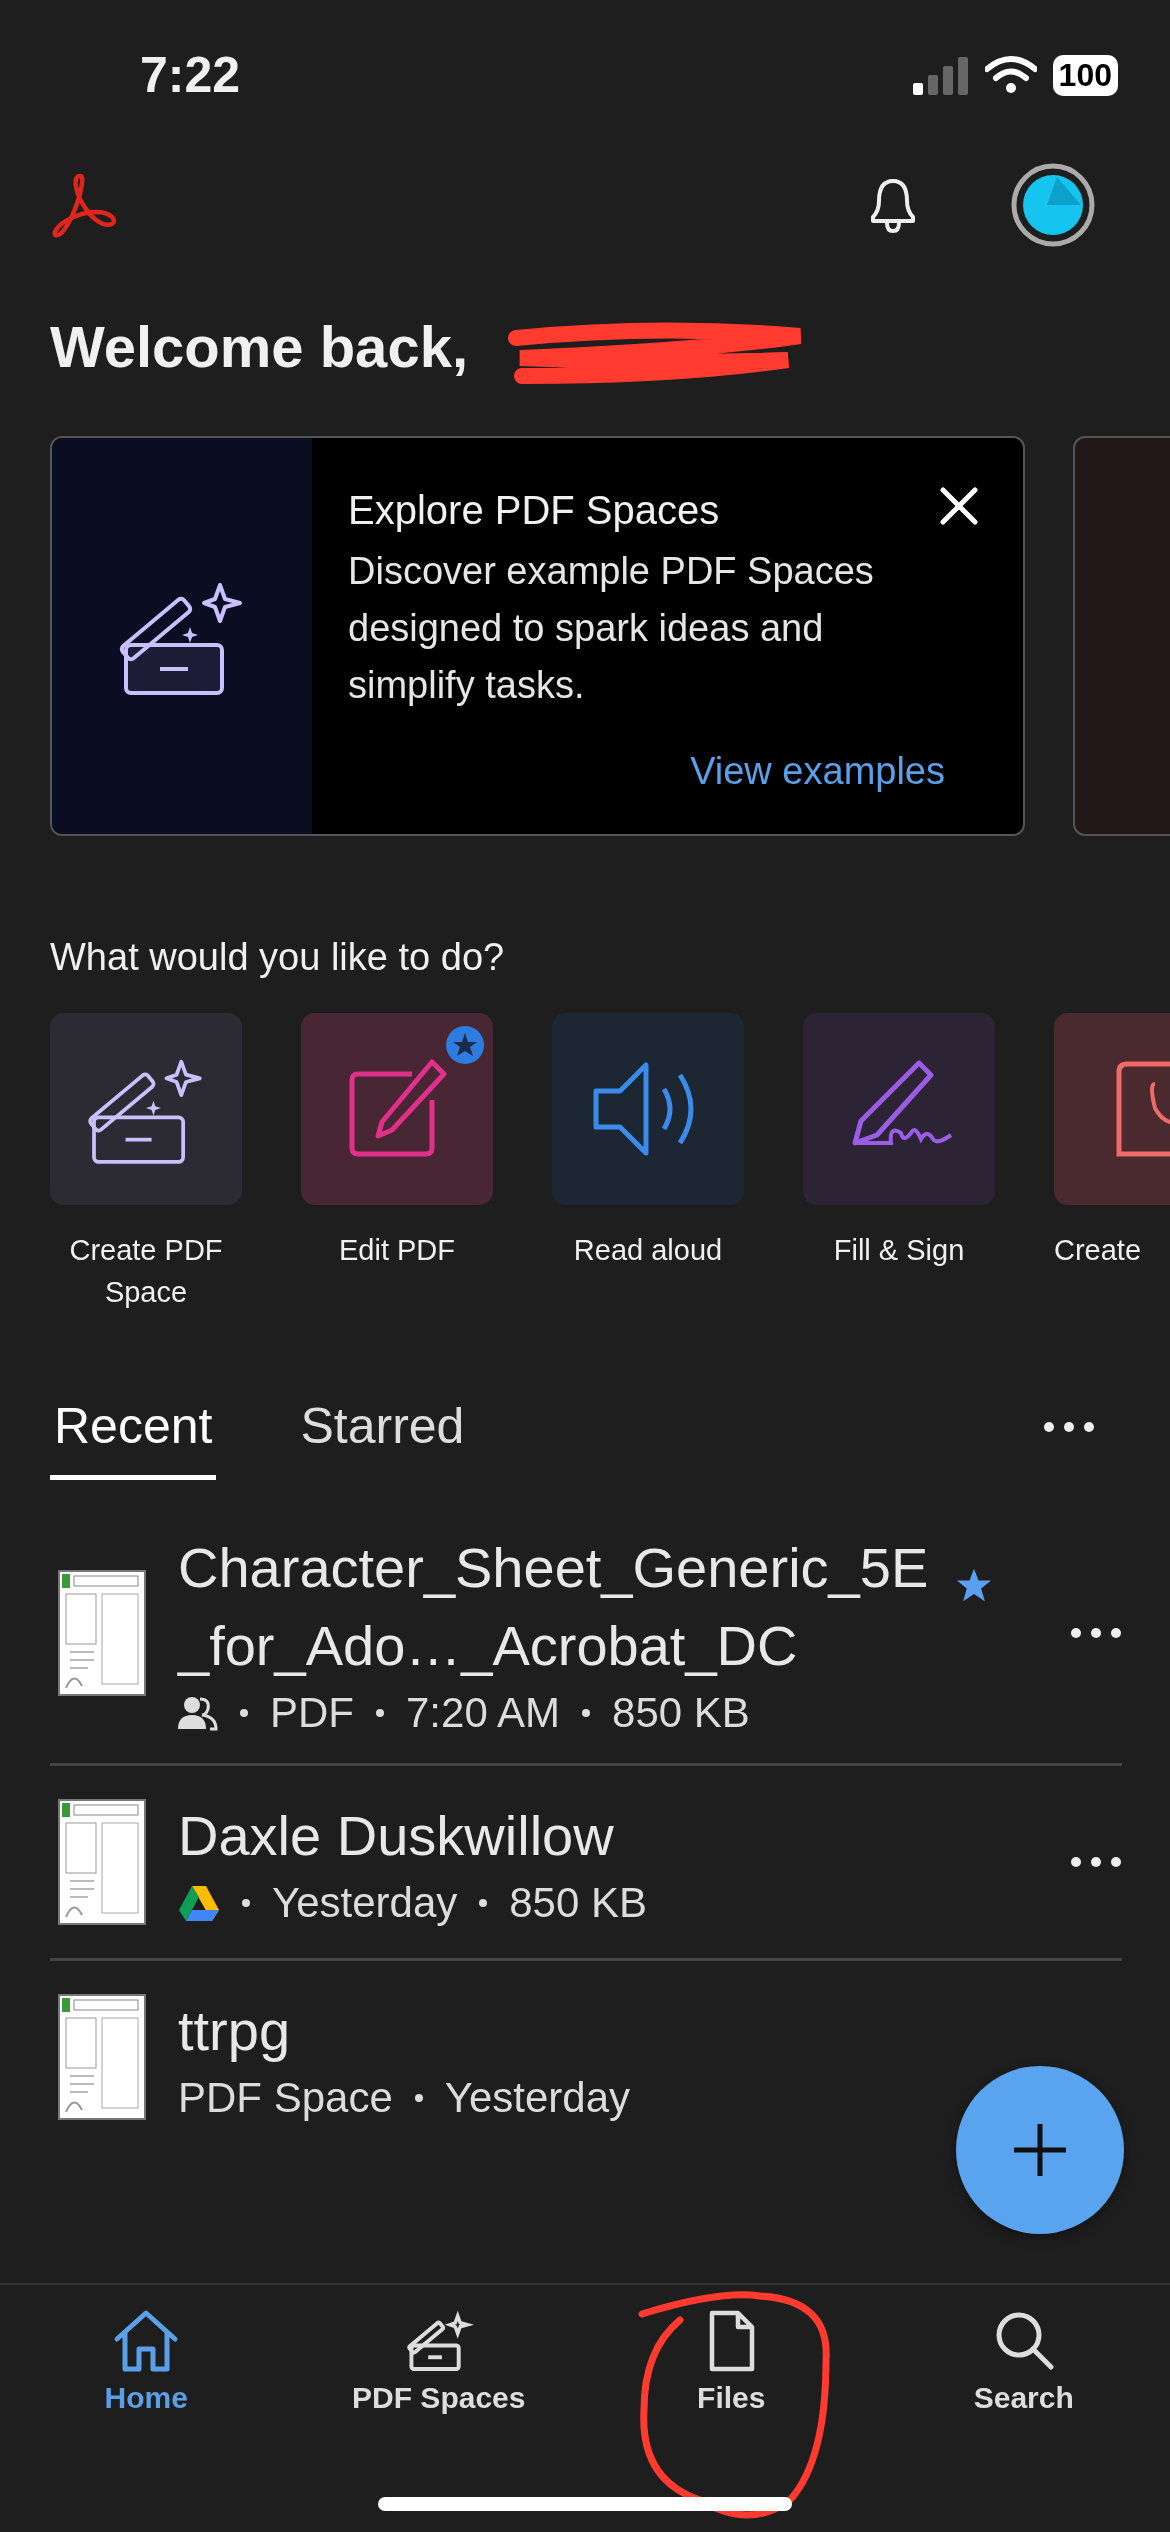 This screenshot has width=1170, height=2532. Describe the element at coordinates (278, 957) in the screenshot. I see `section-heading: What would you like to do?` at that location.